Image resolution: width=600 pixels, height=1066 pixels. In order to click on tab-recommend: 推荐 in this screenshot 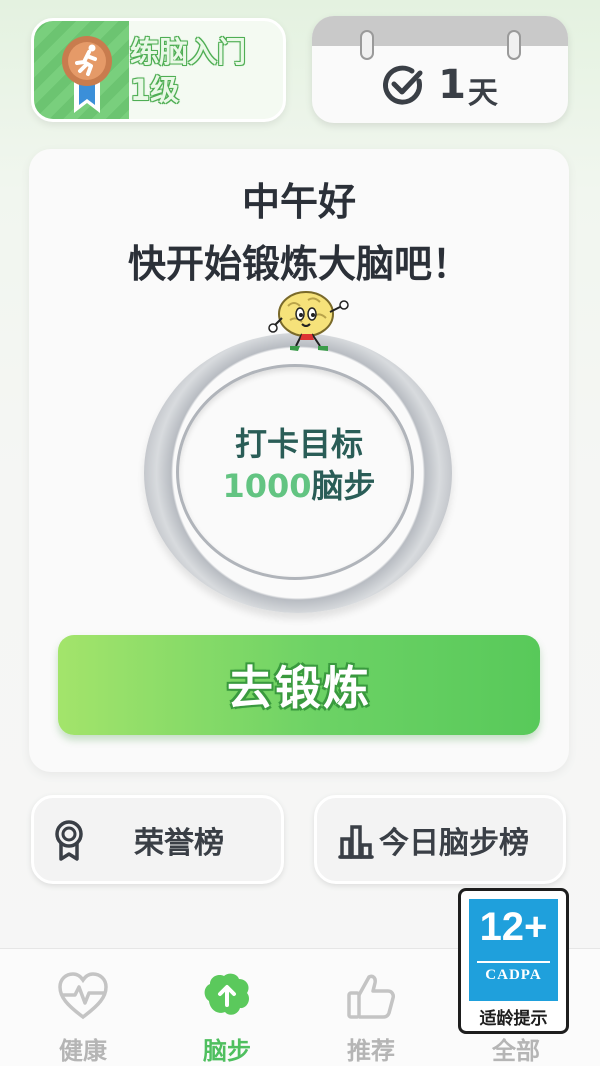, I will do `click(371, 1007)`.